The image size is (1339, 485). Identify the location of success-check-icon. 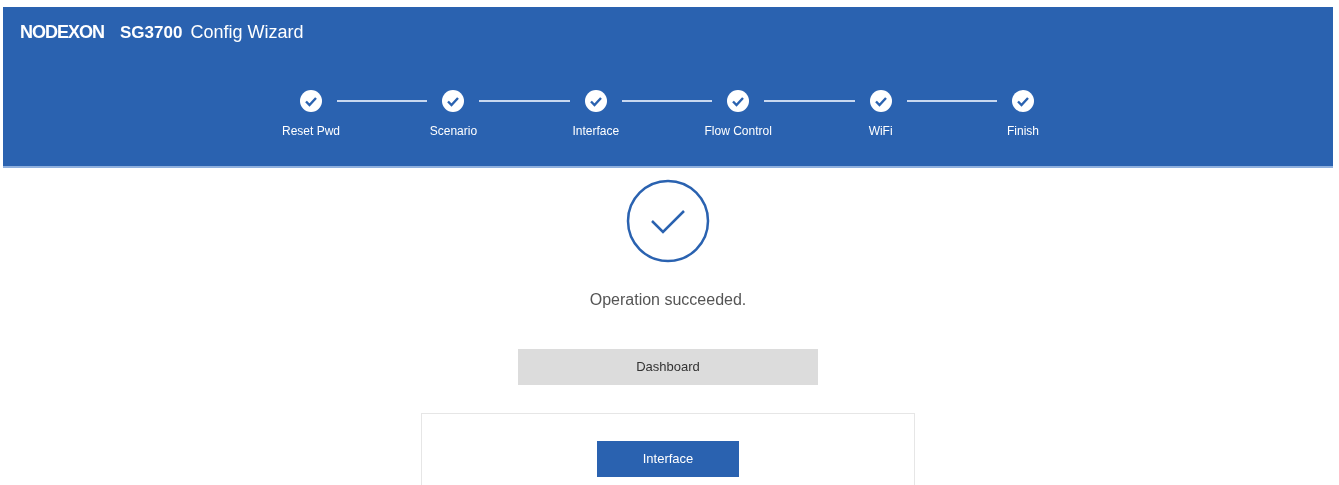
(668, 221).